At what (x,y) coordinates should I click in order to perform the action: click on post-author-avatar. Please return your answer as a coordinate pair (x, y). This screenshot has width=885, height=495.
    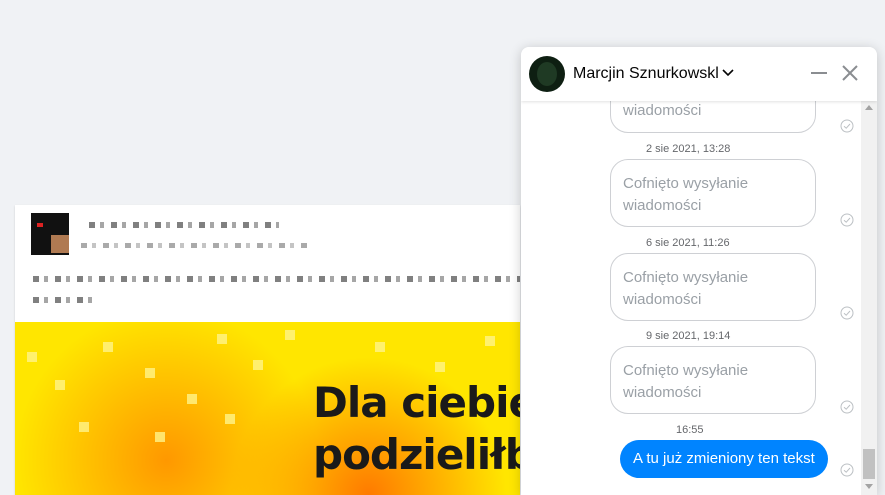
    Looking at the image, I should click on (50, 234).